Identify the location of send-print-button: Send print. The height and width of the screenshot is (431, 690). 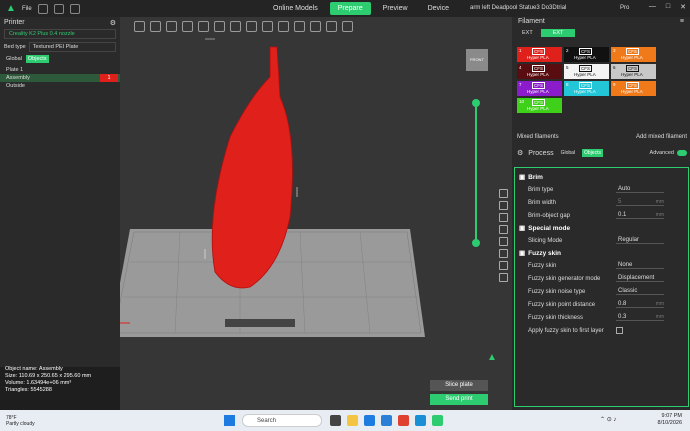
(459, 399).